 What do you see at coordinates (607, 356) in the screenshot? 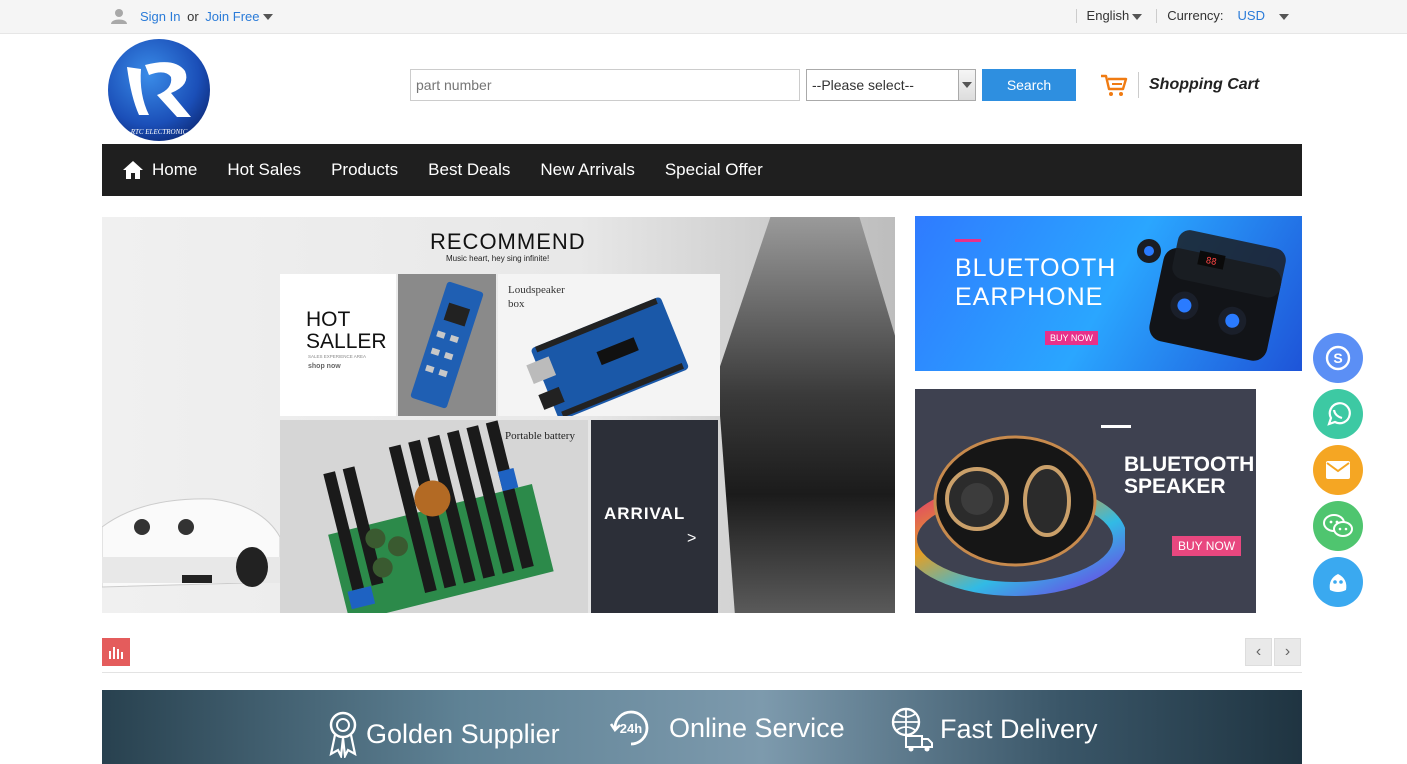
I see `arduino-image` at bounding box center [607, 356].